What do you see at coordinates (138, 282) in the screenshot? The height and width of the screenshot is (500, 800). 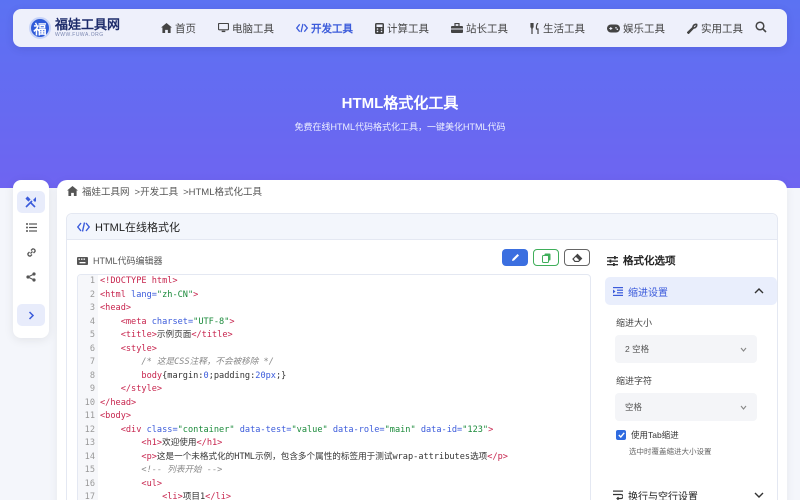 I see `code-text: <!DOCTYPE html>` at bounding box center [138, 282].